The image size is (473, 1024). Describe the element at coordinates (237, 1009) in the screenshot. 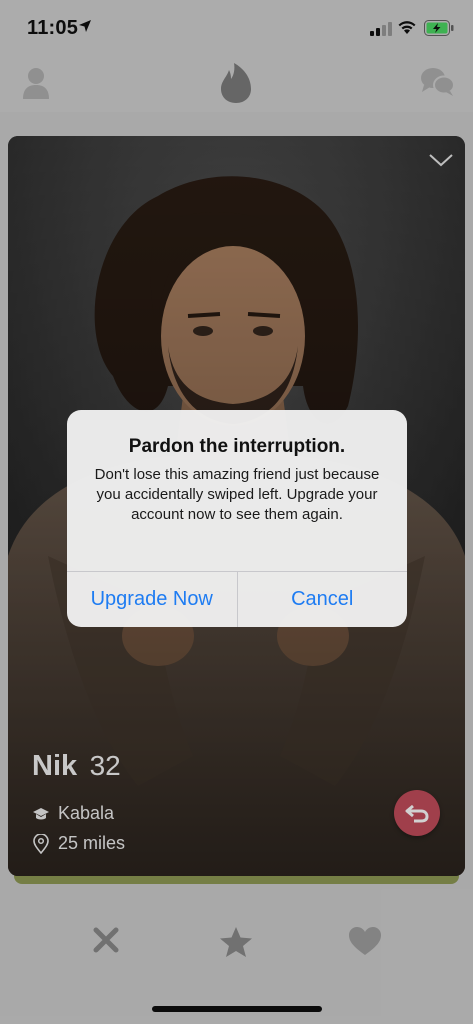

I see `home-indicator` at that location.